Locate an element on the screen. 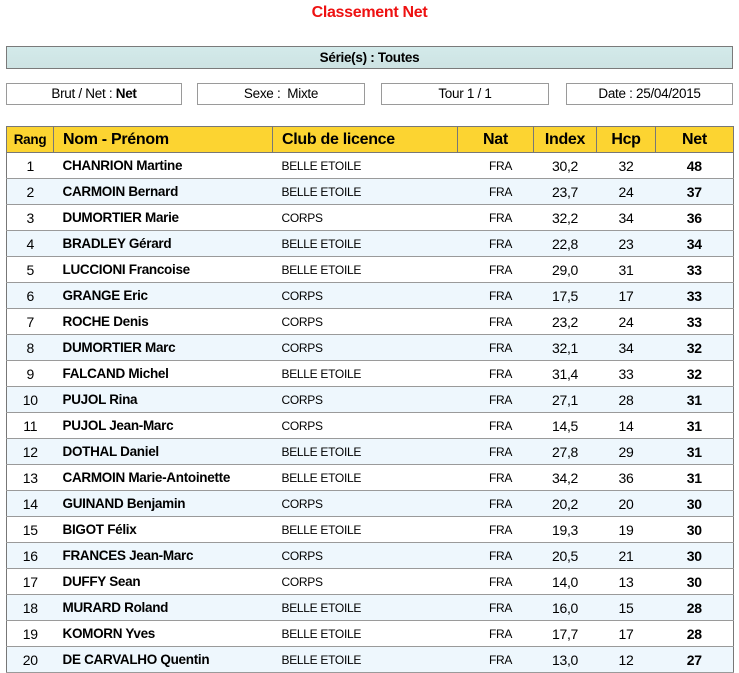  player-name-cell: MURARD Roland is located at coordinates (163, 607).